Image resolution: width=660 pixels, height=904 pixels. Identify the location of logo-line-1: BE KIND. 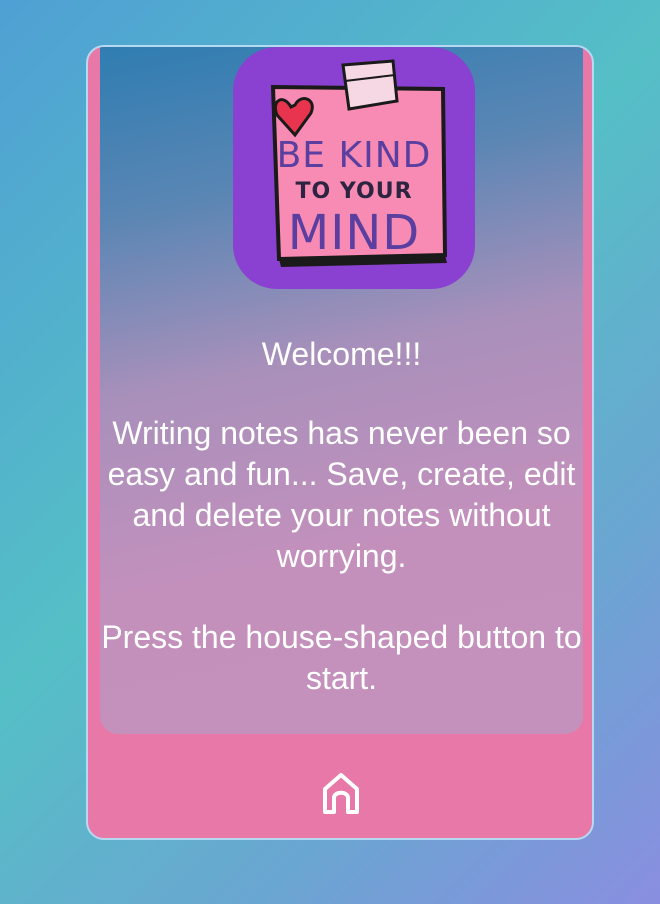
(354, 155).